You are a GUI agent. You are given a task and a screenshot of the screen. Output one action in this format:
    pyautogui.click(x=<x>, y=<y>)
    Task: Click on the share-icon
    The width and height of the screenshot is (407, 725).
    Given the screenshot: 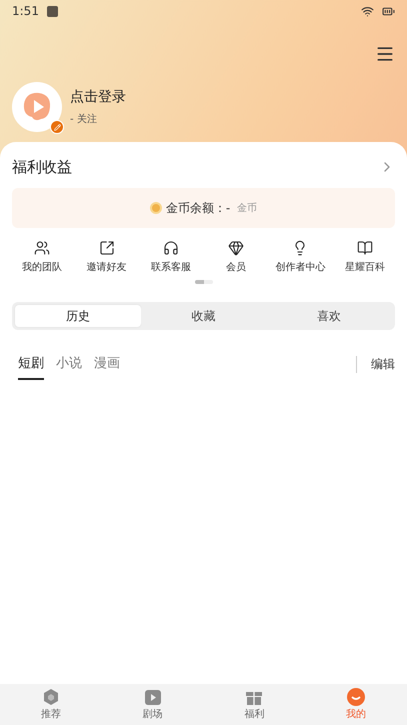 What is the action you would take?
    pyautogui.click(x=106, y=248)
    